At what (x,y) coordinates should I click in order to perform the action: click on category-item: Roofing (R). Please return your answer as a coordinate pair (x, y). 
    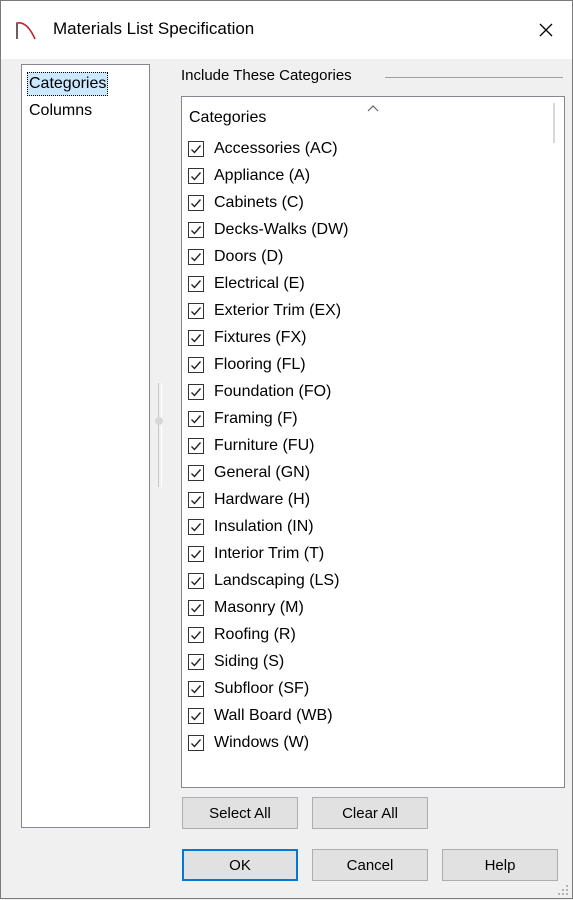
    Looking at the image, I should click on (242, 635).